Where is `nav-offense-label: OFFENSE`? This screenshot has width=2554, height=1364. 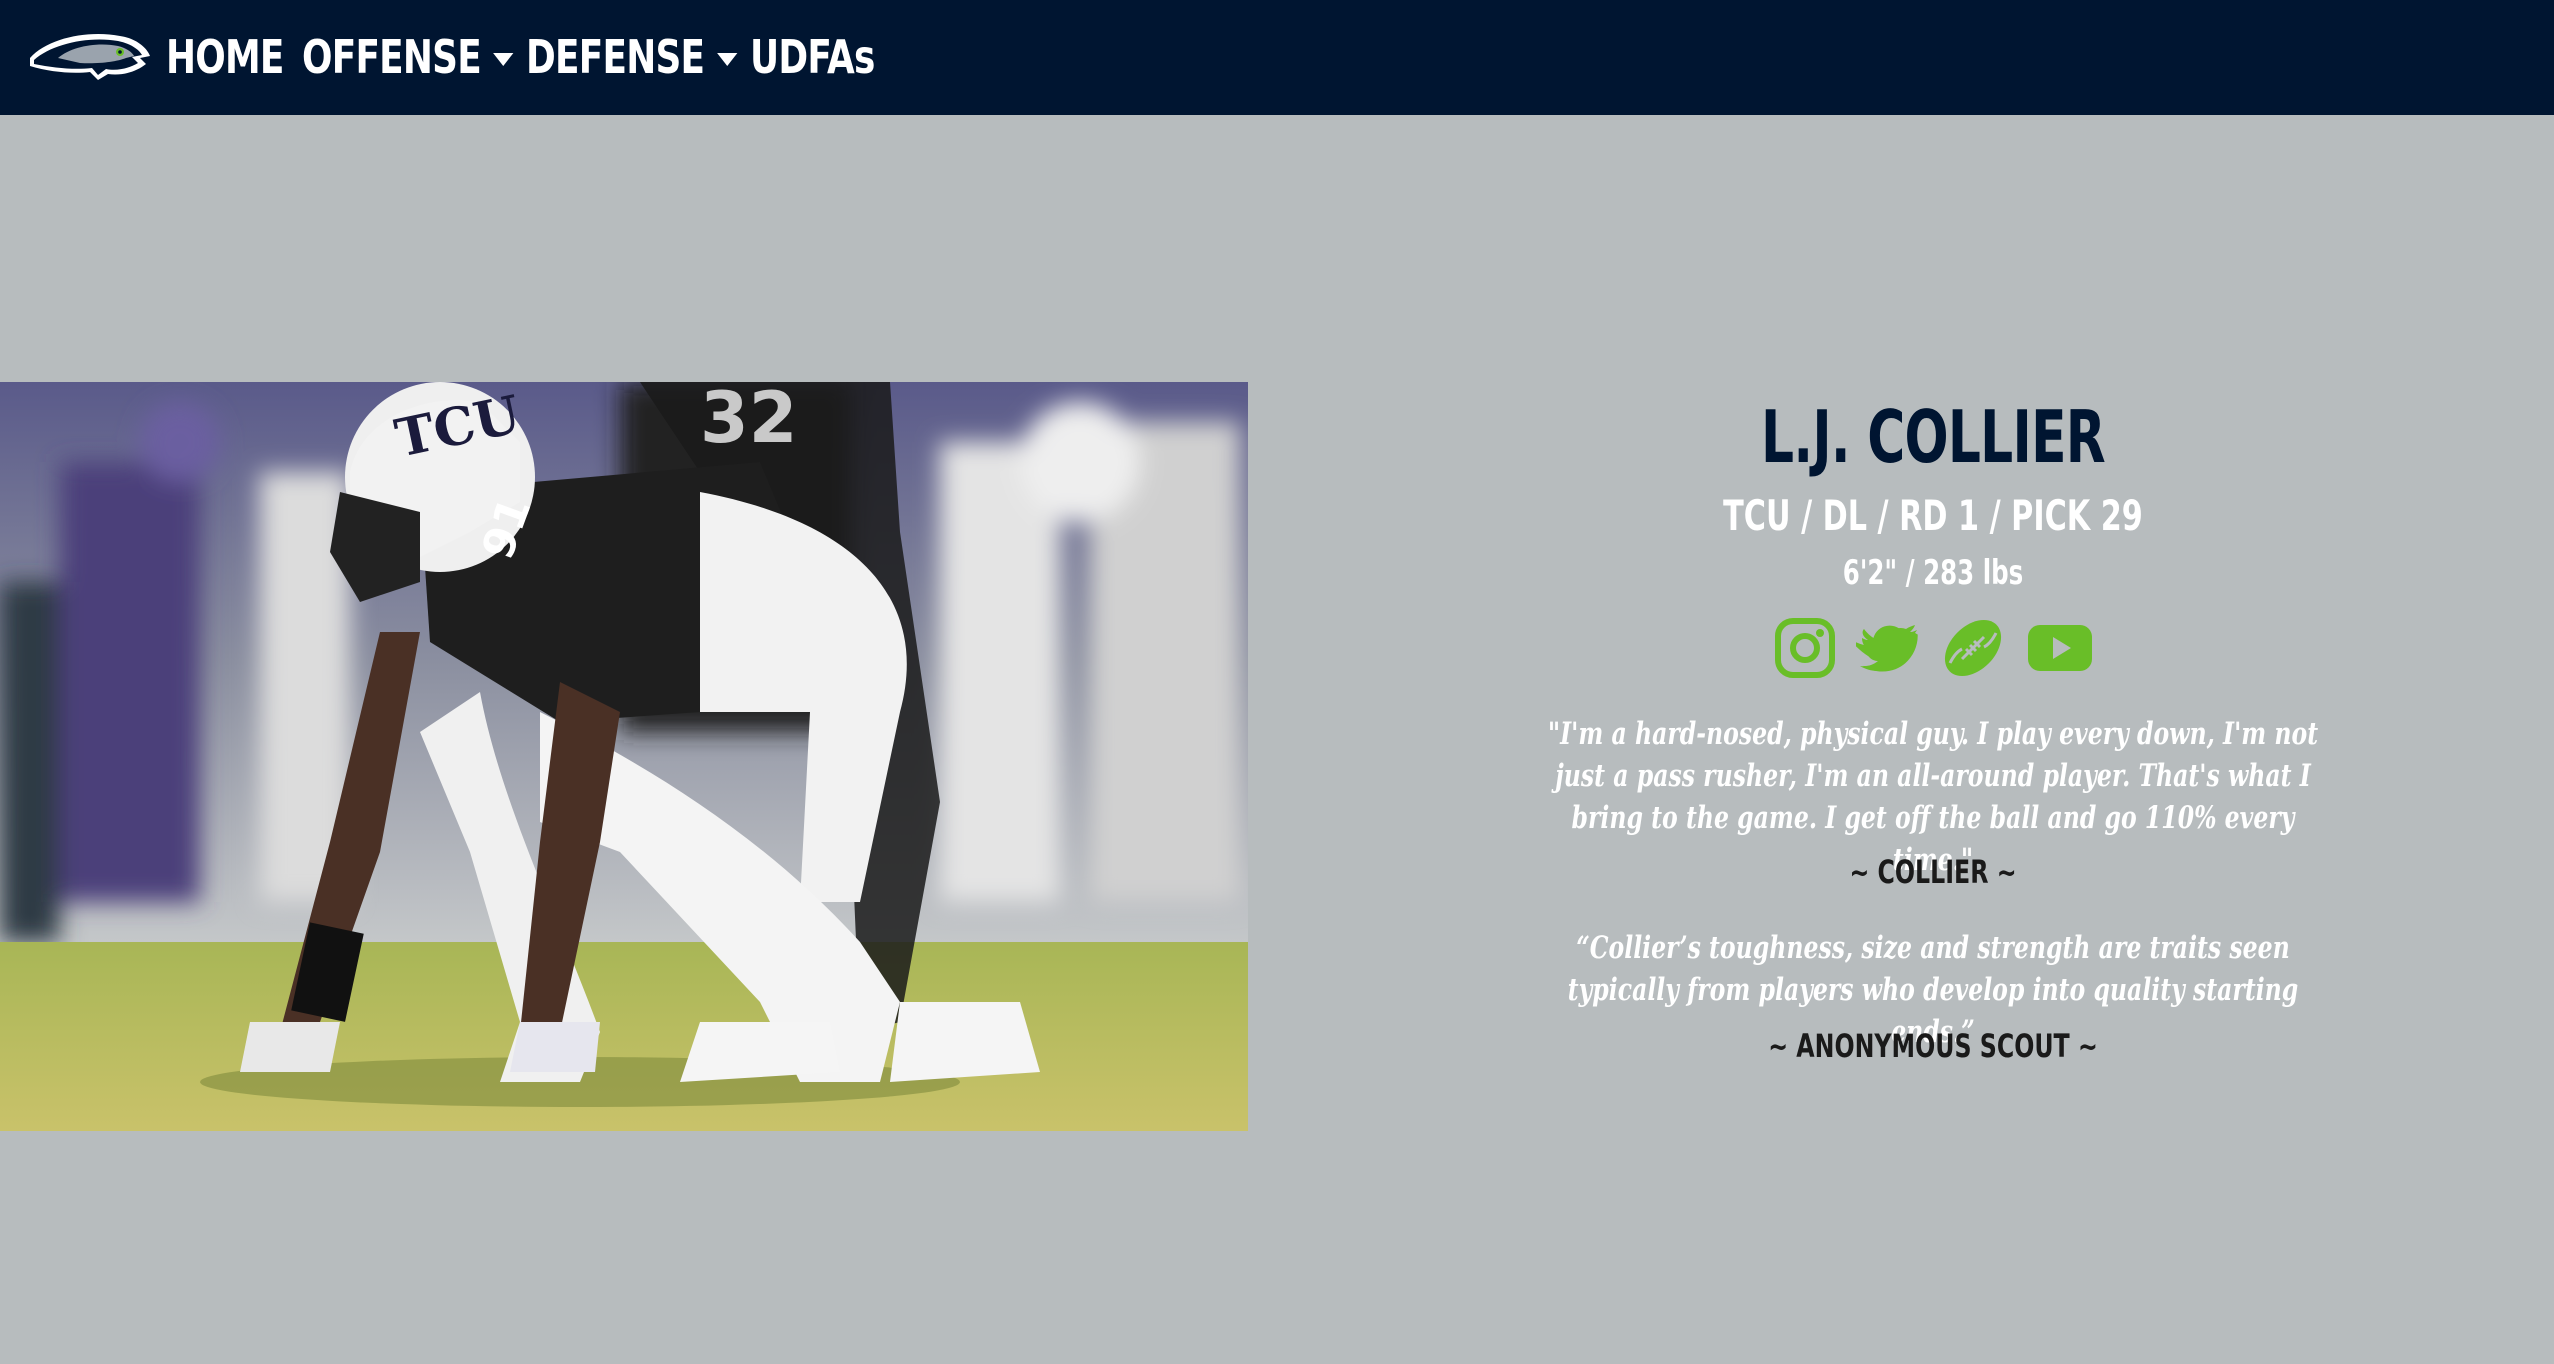
nav-offense-label: OFFENSE is located at coordinates (392, 57).